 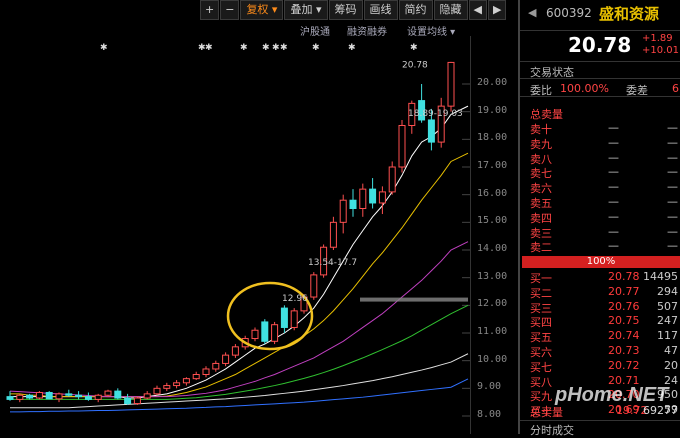 What do you see at coordinates (671, 365) in the screenshot?
I see `buy-volume: 20` at bounding box center [671, 365].